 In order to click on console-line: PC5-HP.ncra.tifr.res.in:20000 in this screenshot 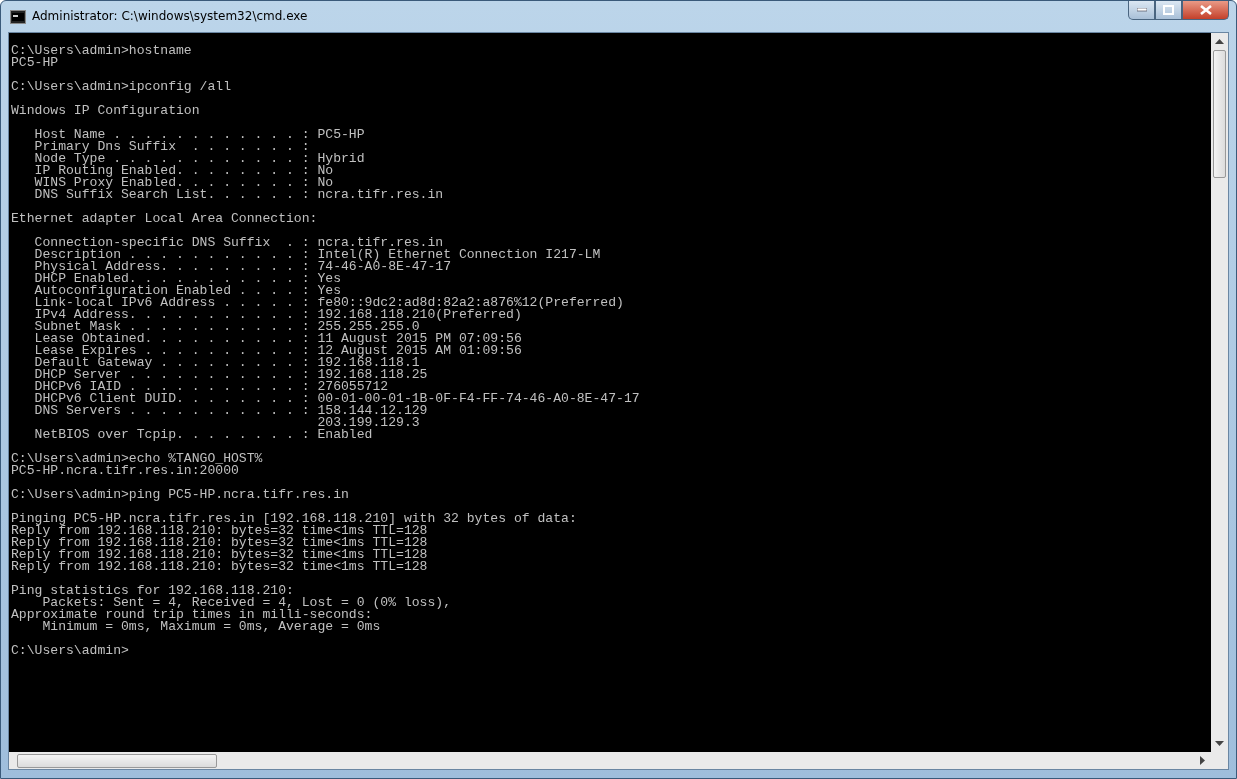, I will do `click(125, 471)`.